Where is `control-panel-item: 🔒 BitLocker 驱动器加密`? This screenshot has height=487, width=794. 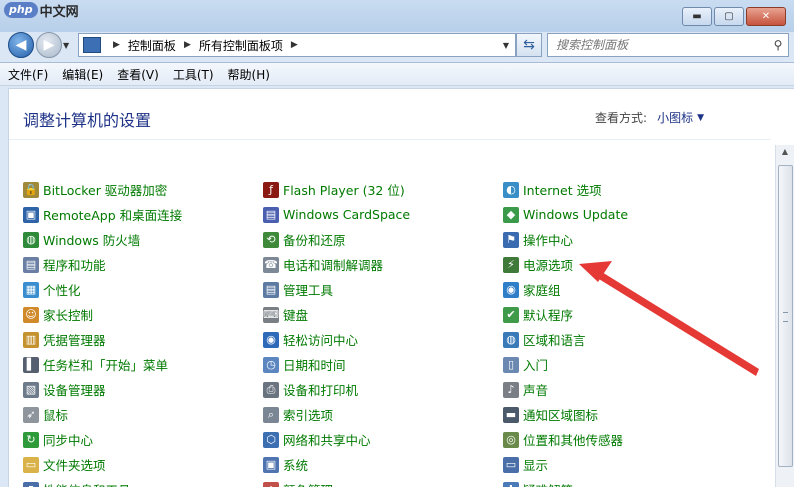 control-panel-item: 🔒 BitLocker 驱动器加密 is located at coordinates (102, 189).